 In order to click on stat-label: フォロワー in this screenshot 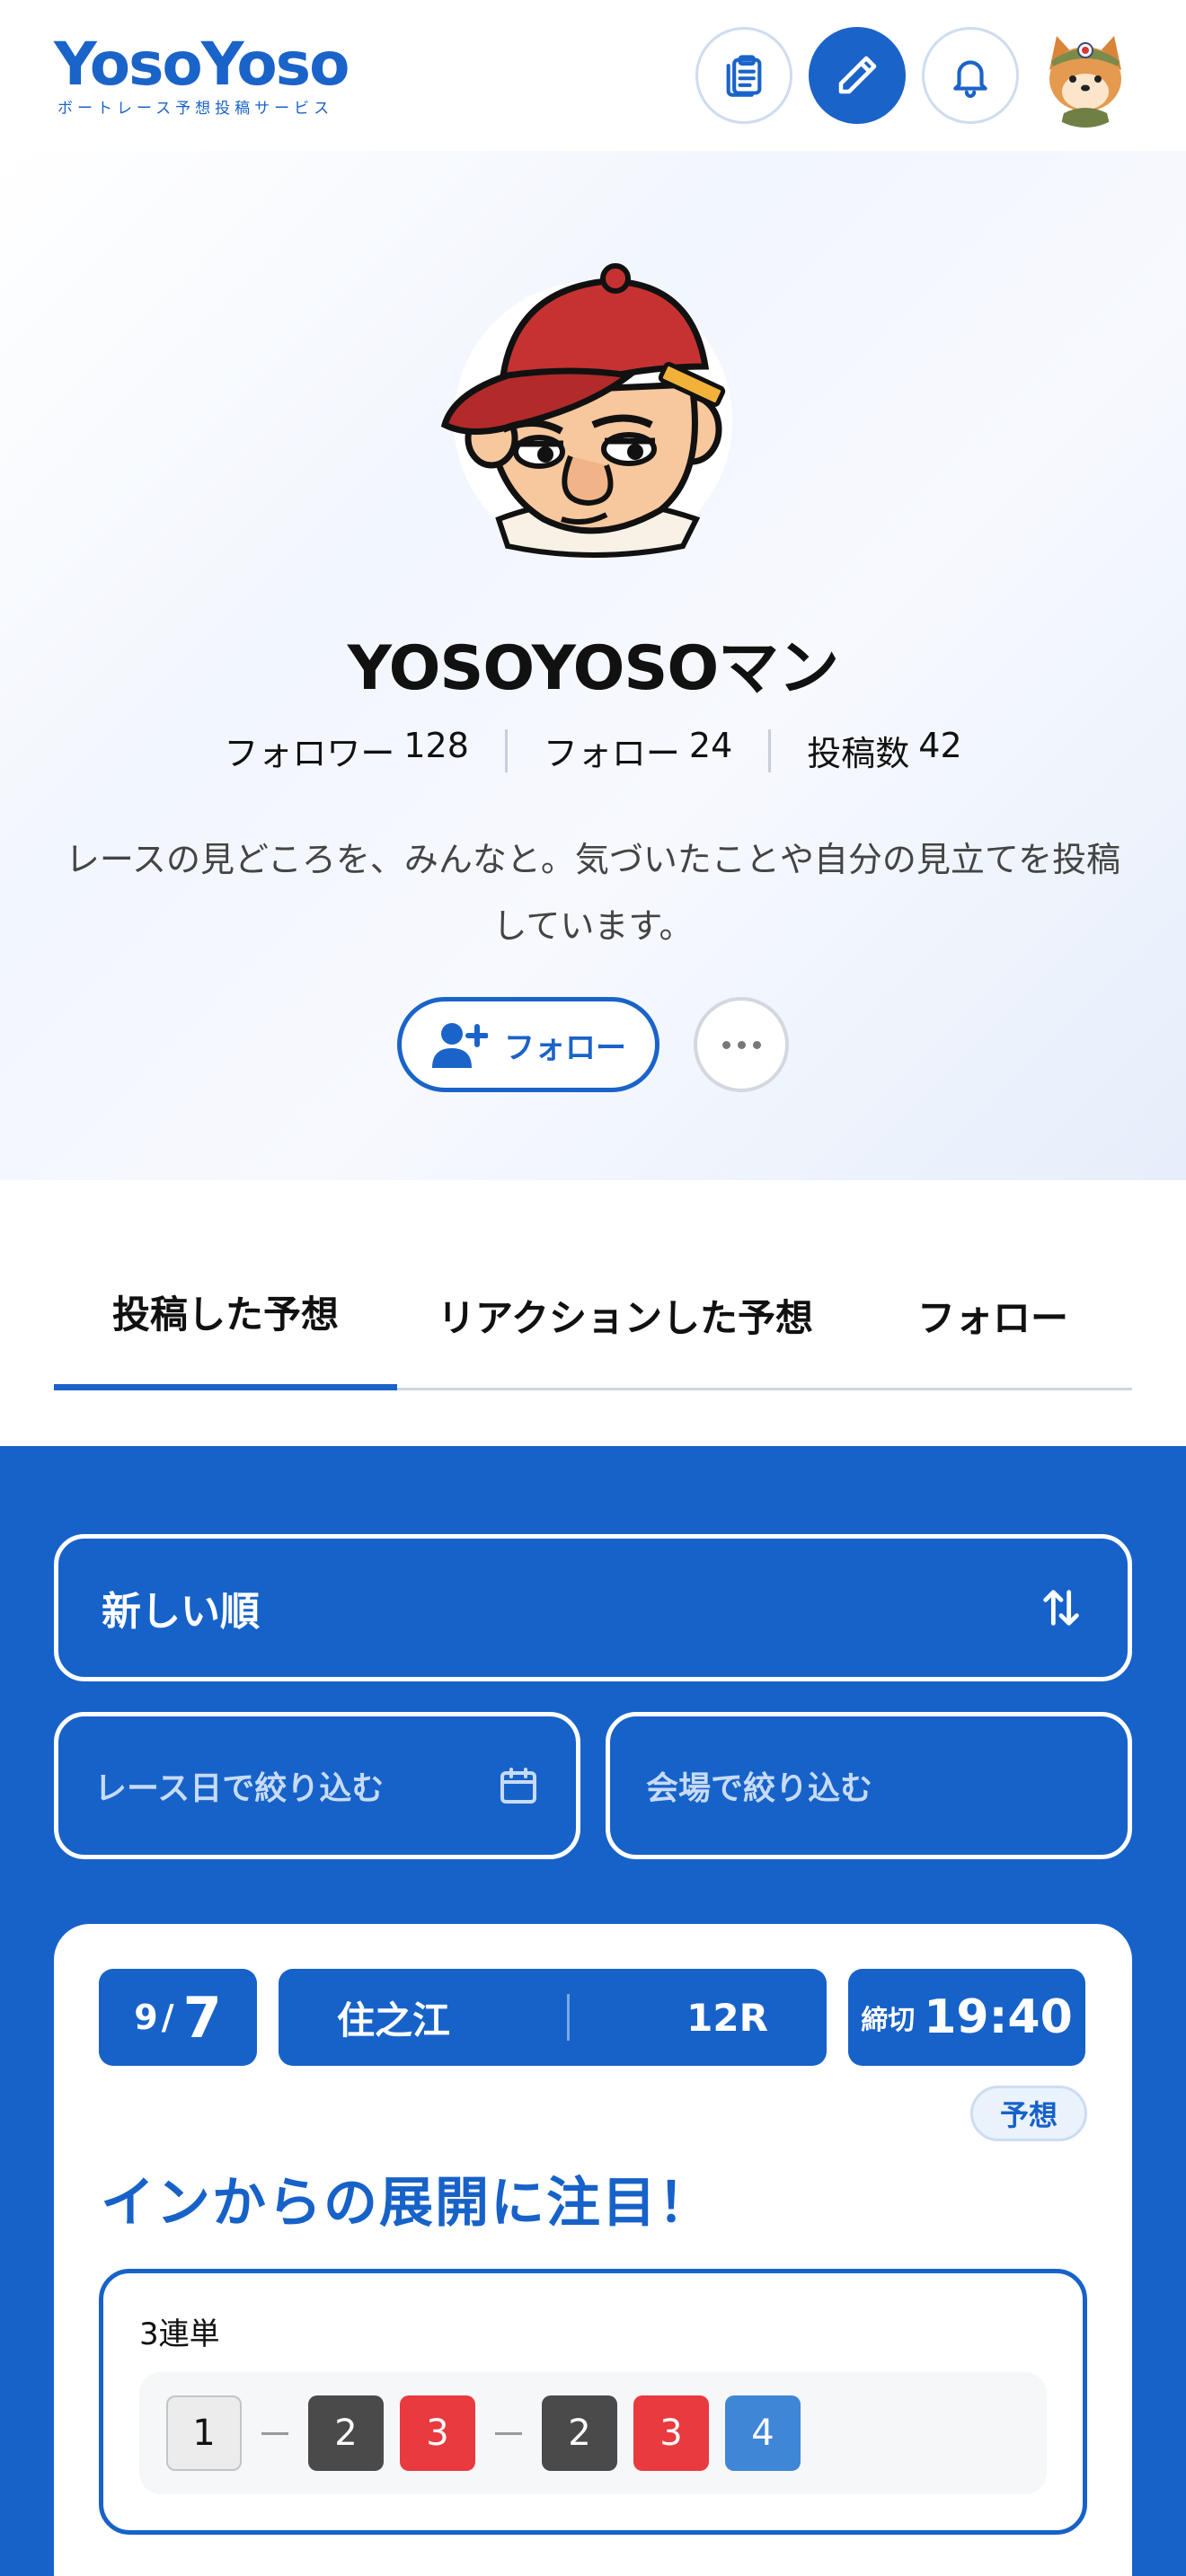, I will do `click(309, 753)`.